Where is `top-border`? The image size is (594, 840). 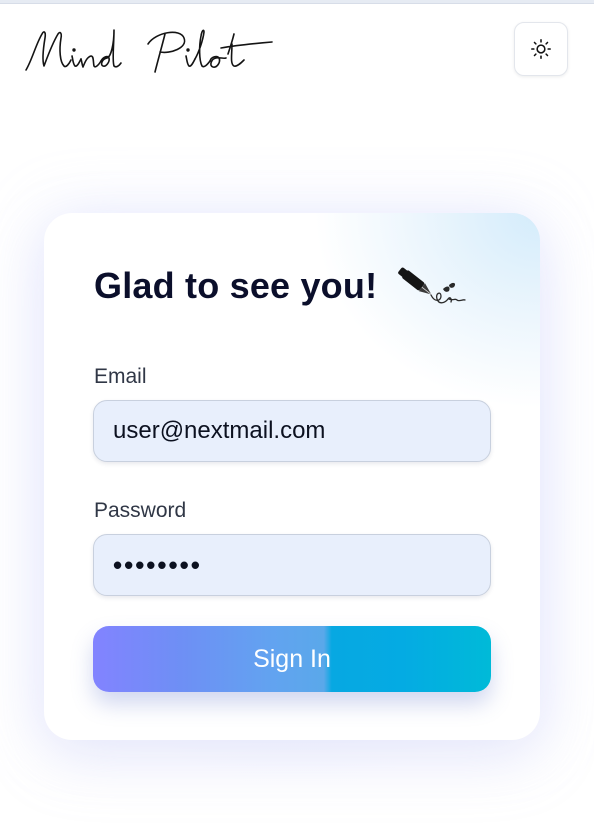 top-border is located at coordinates (297, 2).